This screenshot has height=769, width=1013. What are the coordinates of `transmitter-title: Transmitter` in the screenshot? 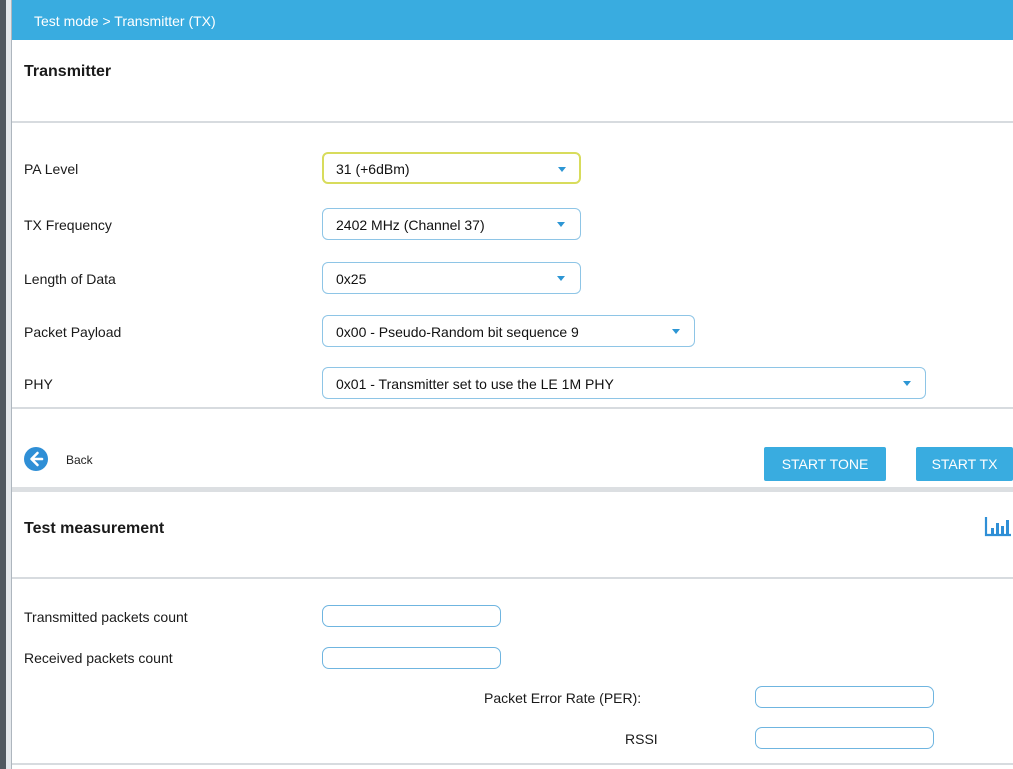 It's located at (68, 71).